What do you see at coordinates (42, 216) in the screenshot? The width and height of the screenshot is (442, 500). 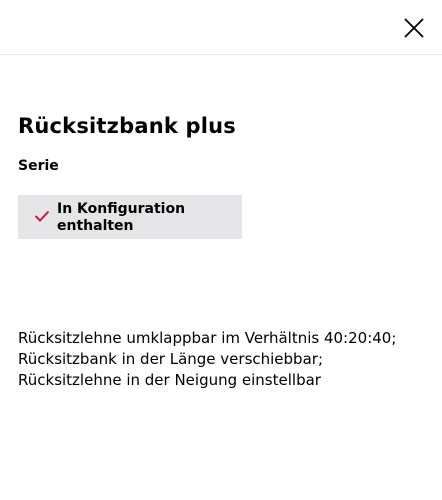 I see `checkmark-icon` at bounding box center [42, 216].